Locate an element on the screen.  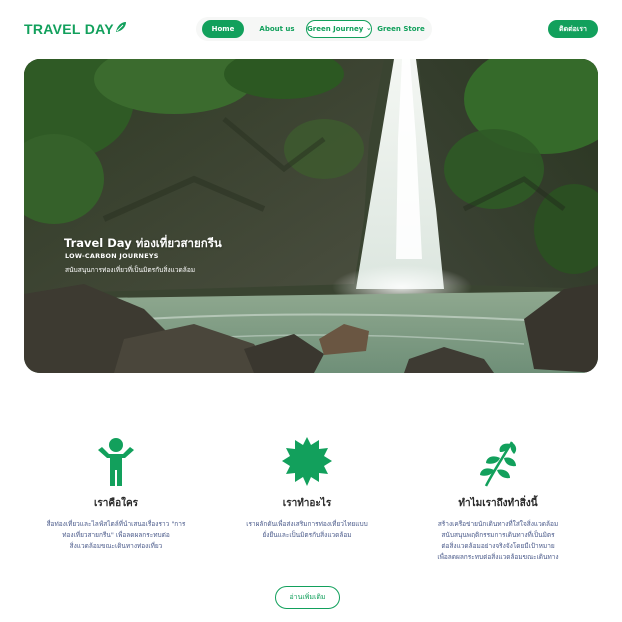
read-more-button: อ่านเพิ่มเติม is located at coordinates (307, 597).